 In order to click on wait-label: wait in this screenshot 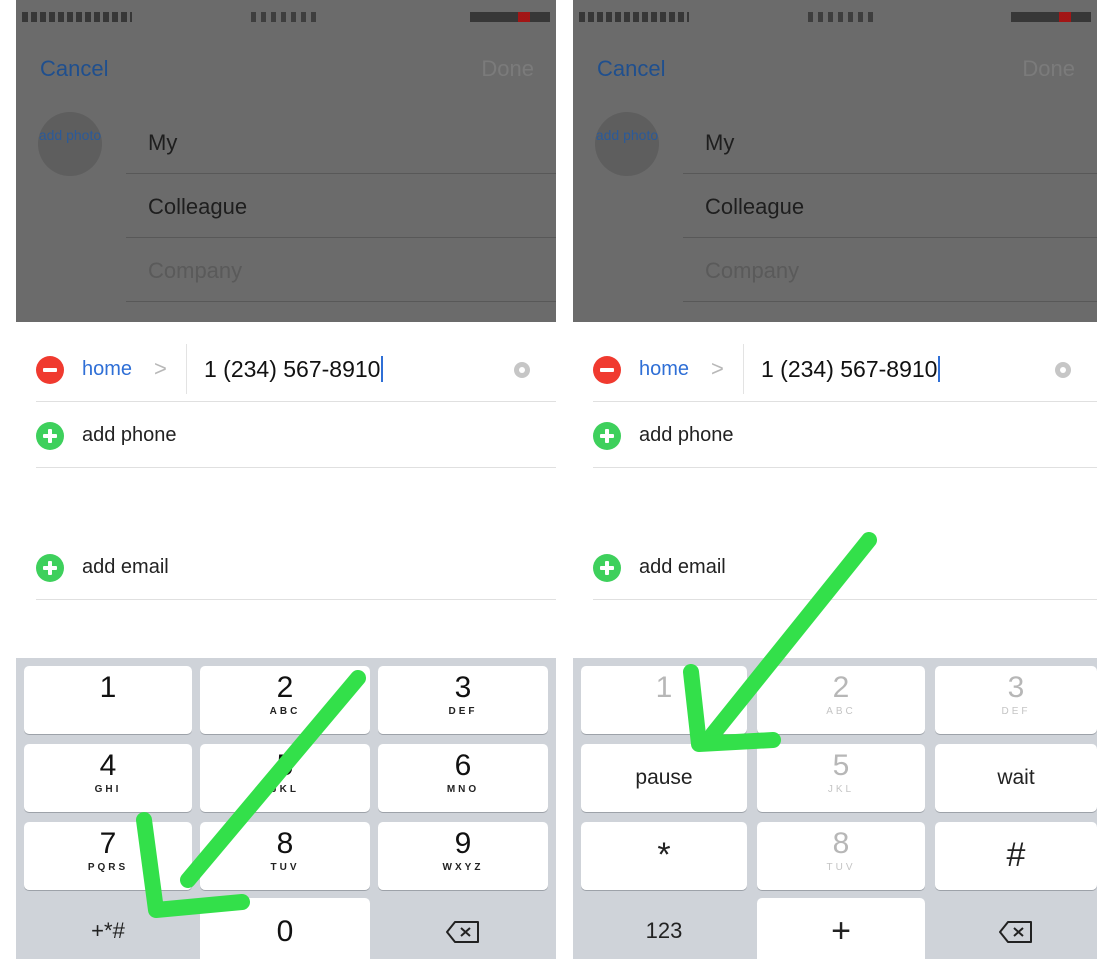, I will do `click(1016, 777)`.